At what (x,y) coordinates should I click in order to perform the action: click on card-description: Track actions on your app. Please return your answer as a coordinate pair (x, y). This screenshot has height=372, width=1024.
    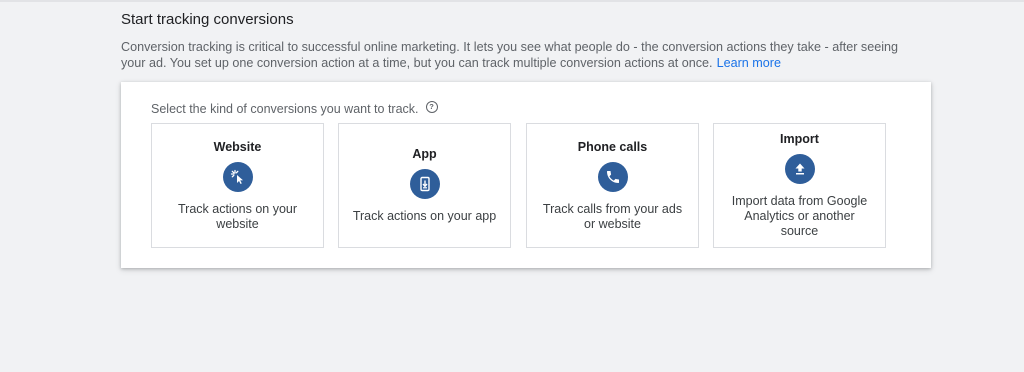
    Looking at the image, I should click on (424, 216).